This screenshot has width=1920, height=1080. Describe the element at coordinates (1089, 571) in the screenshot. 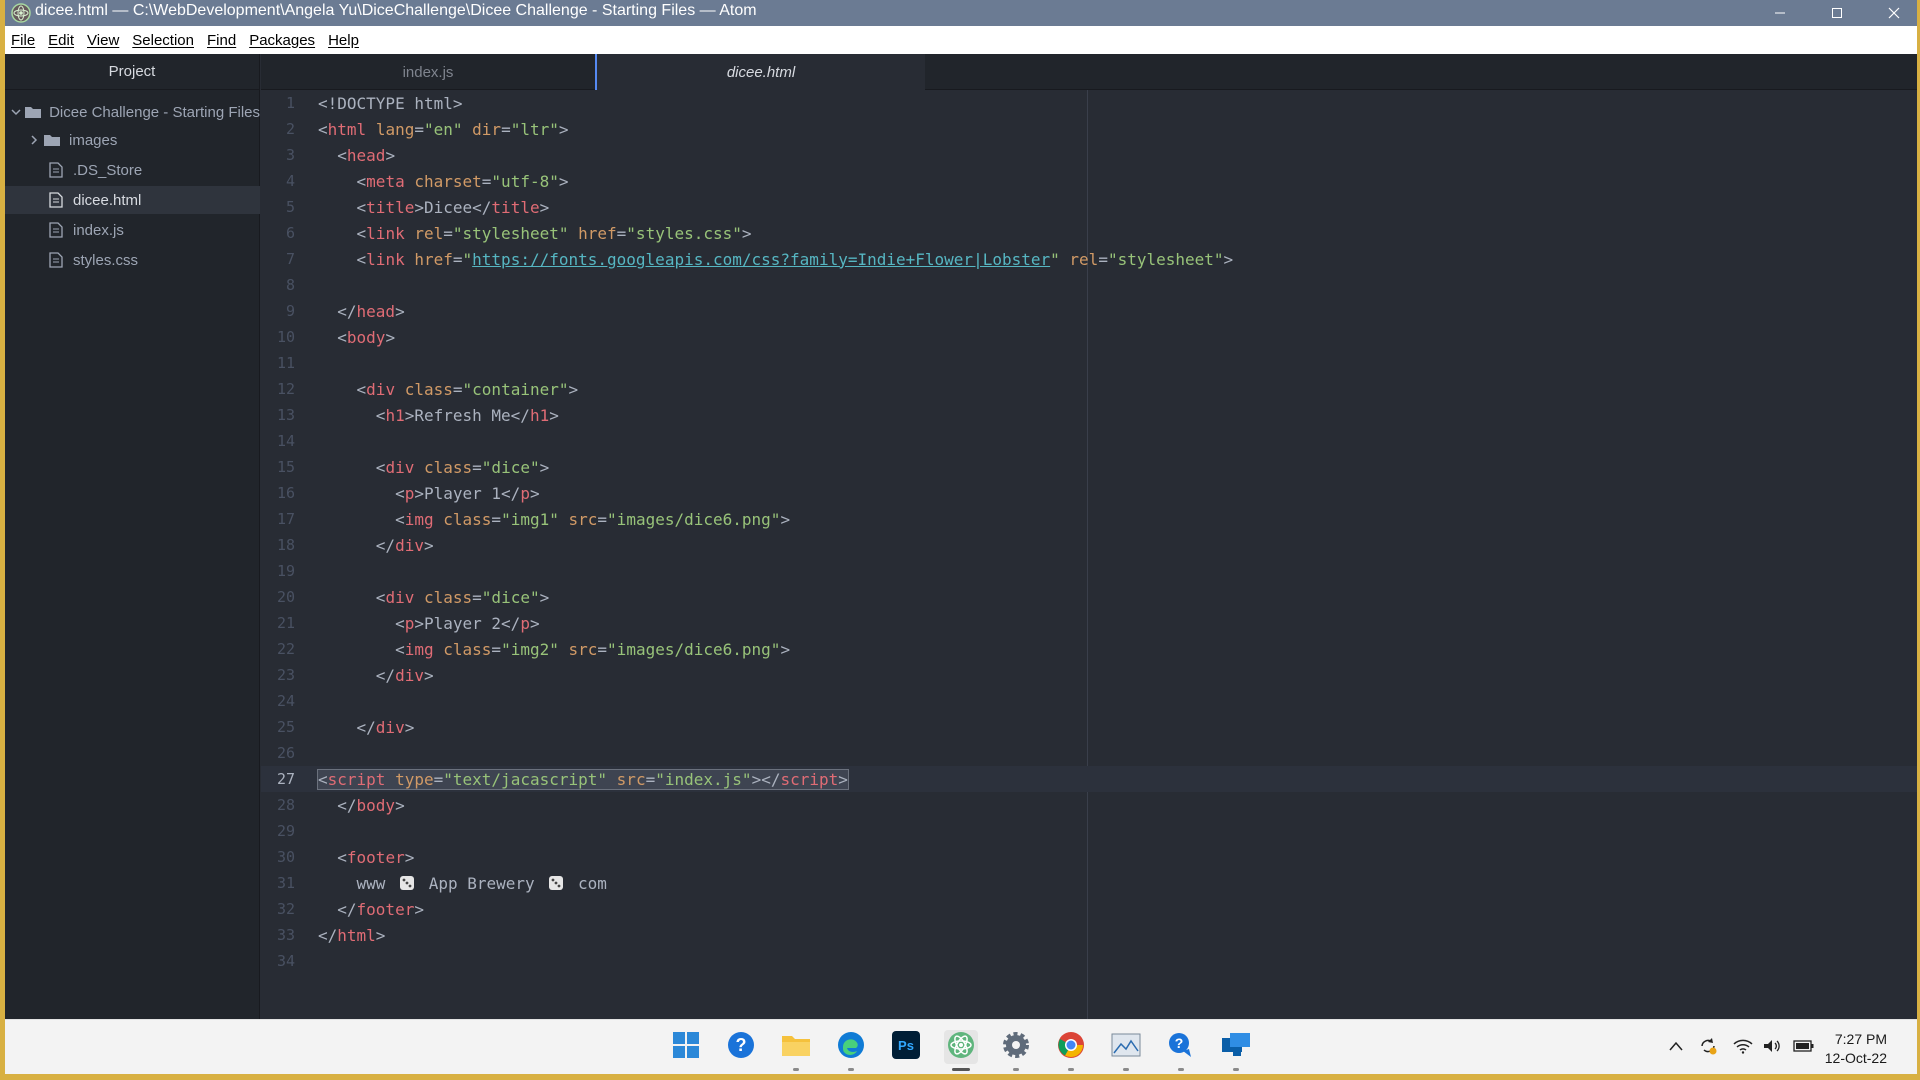

I see `code-line: 19` at that location.